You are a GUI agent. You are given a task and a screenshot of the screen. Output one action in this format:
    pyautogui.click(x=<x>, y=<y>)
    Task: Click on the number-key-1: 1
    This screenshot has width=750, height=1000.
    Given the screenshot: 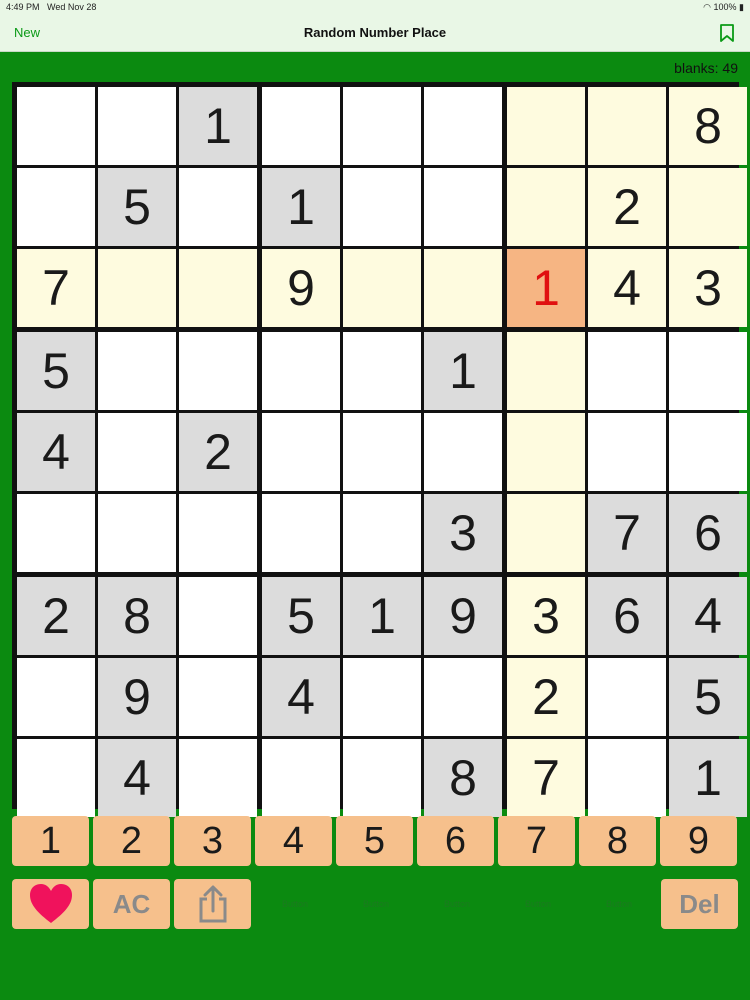 What is the action you would take?
    pyautogui.click(x=50, y=841)
    